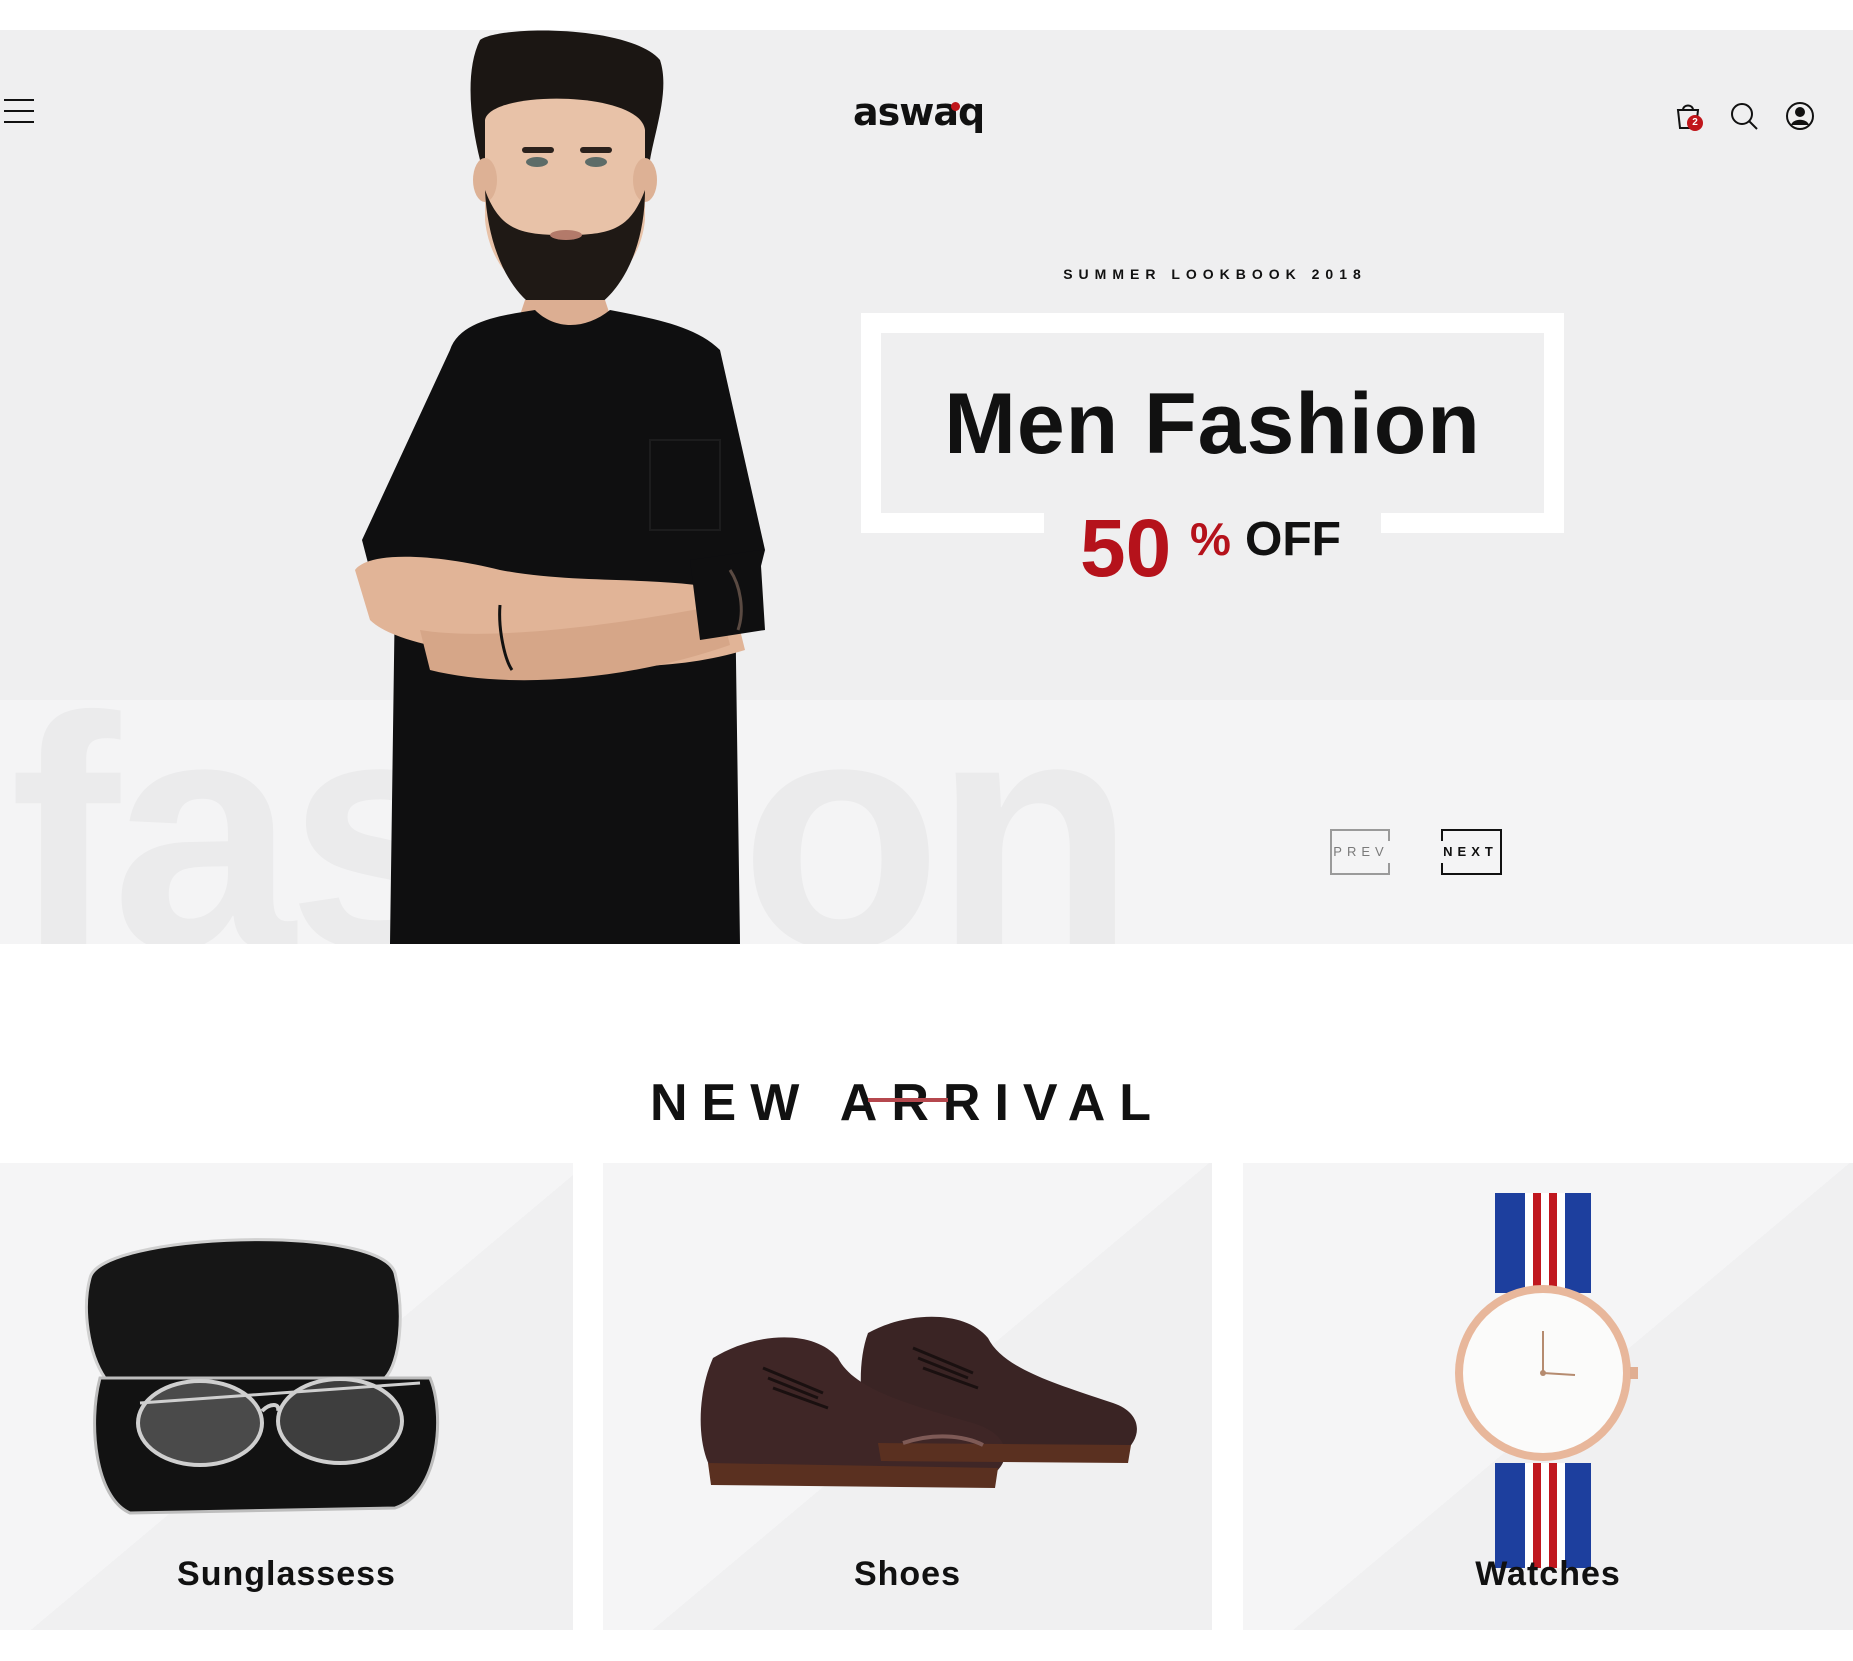 Image resolution: width=1853 pixels, height=1661 pixels. What do you see at coordinates (1442, 869) in the screenshot?
I see `next-bracket-bottom` at bounding box center [1442, 869].